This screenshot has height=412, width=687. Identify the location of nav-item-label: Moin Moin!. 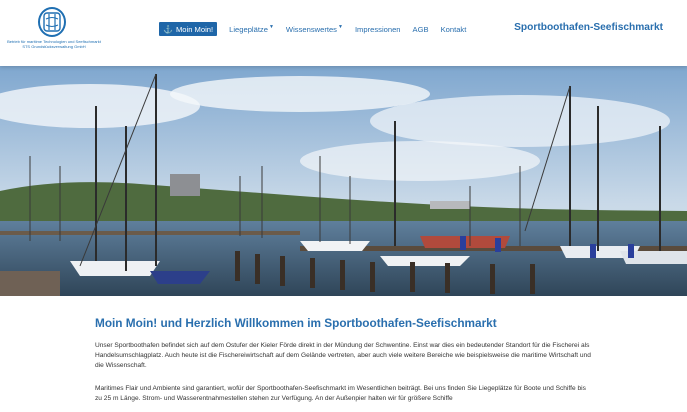
(194, 29).